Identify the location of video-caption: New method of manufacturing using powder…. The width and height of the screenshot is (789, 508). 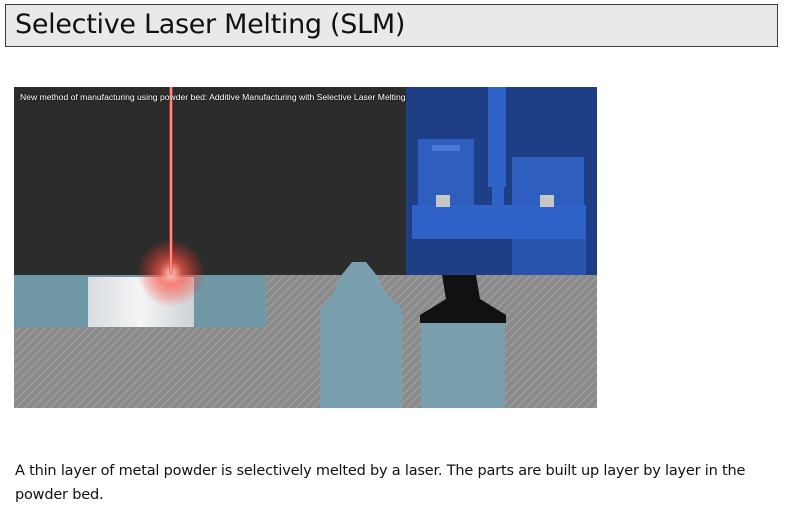
(213, 97).